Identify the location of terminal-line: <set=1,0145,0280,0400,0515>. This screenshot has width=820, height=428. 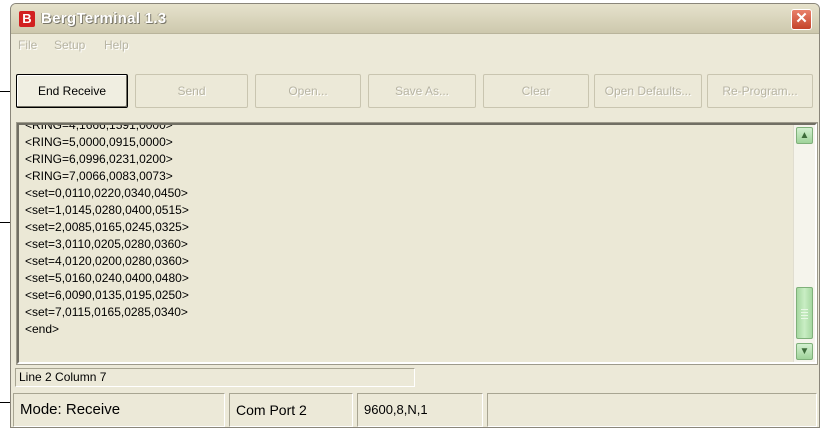
(107, 210).